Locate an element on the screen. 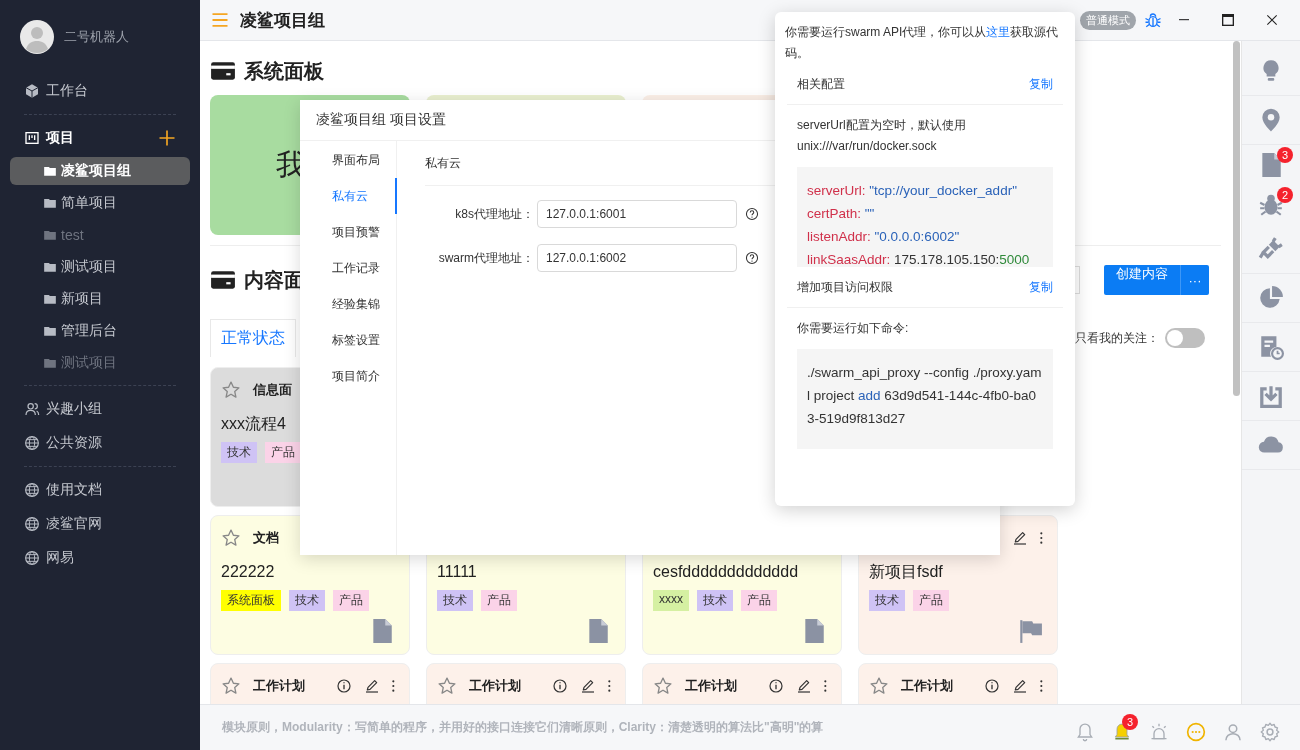 The image size is (1300, 750). card-text: xxx流程4 is located at coordinates (254, 424).